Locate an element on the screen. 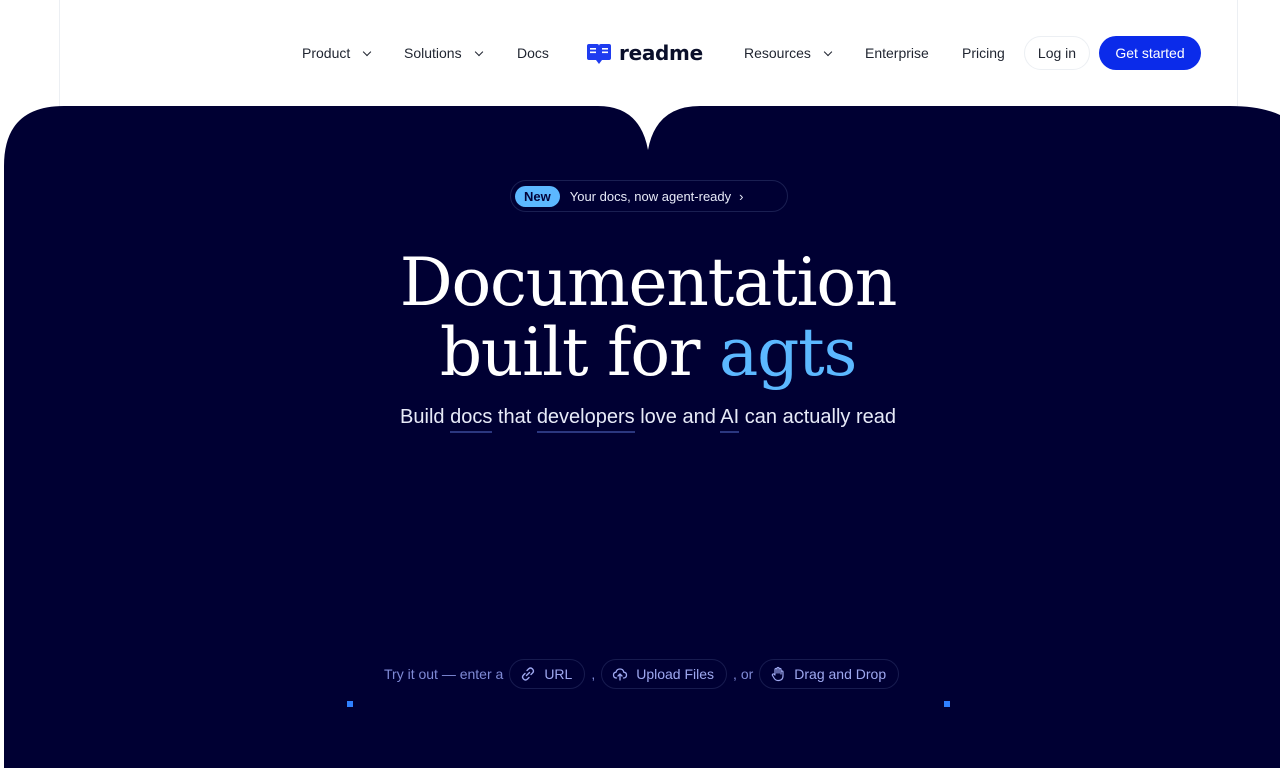  drag-drop-label: Drag and Drop is located at coordinates (840, 674).